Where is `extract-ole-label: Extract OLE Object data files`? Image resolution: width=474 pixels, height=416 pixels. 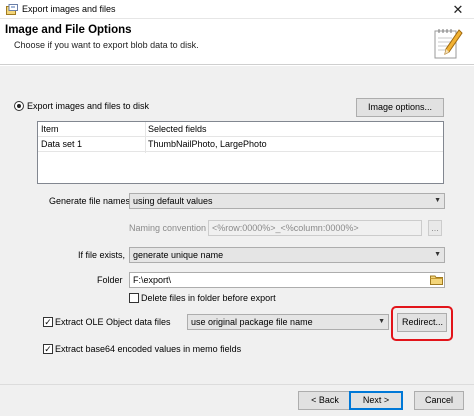 extract-ole-label: Extract OLE Object data files is located at coordinates (113, 322).